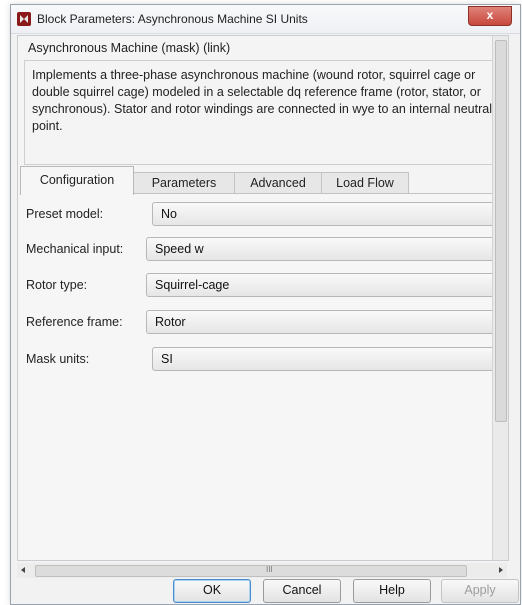 This screenshot has width=522, height=605. What do you see at coordinates (129, 48) in the screenshot?
I see `mask-title: Asynchronous Machine (mask) (link)` at bounding box center [129, 48].